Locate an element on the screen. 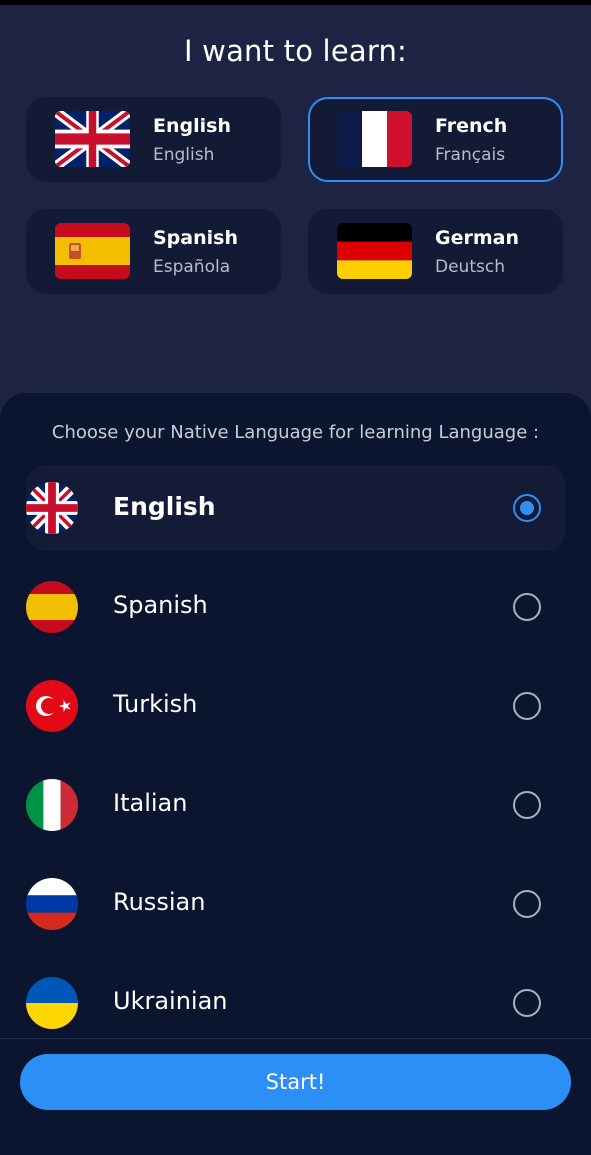 This screenshot has width=591, height=1155. native-option-ukrainian: Ukrainian is located at coordinates (295, 1003).